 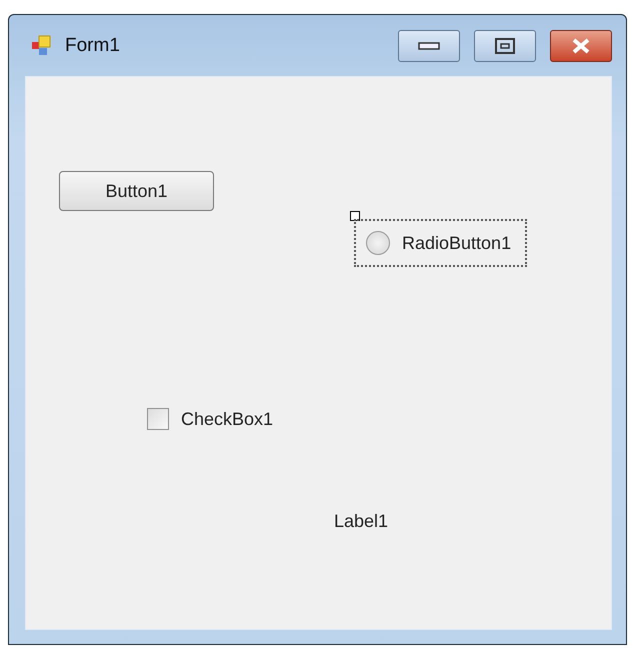 I want to click on close-icon, so click(x=581, y=46).